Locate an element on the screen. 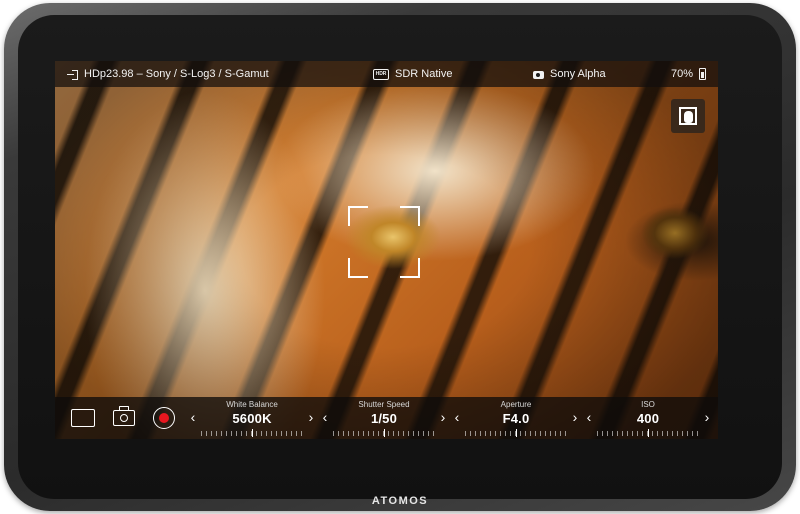 The width and height of the screenshot is (800, 514). aperture-control: ‹ Aperture F4.0 › is located at coordinates (516, 418).